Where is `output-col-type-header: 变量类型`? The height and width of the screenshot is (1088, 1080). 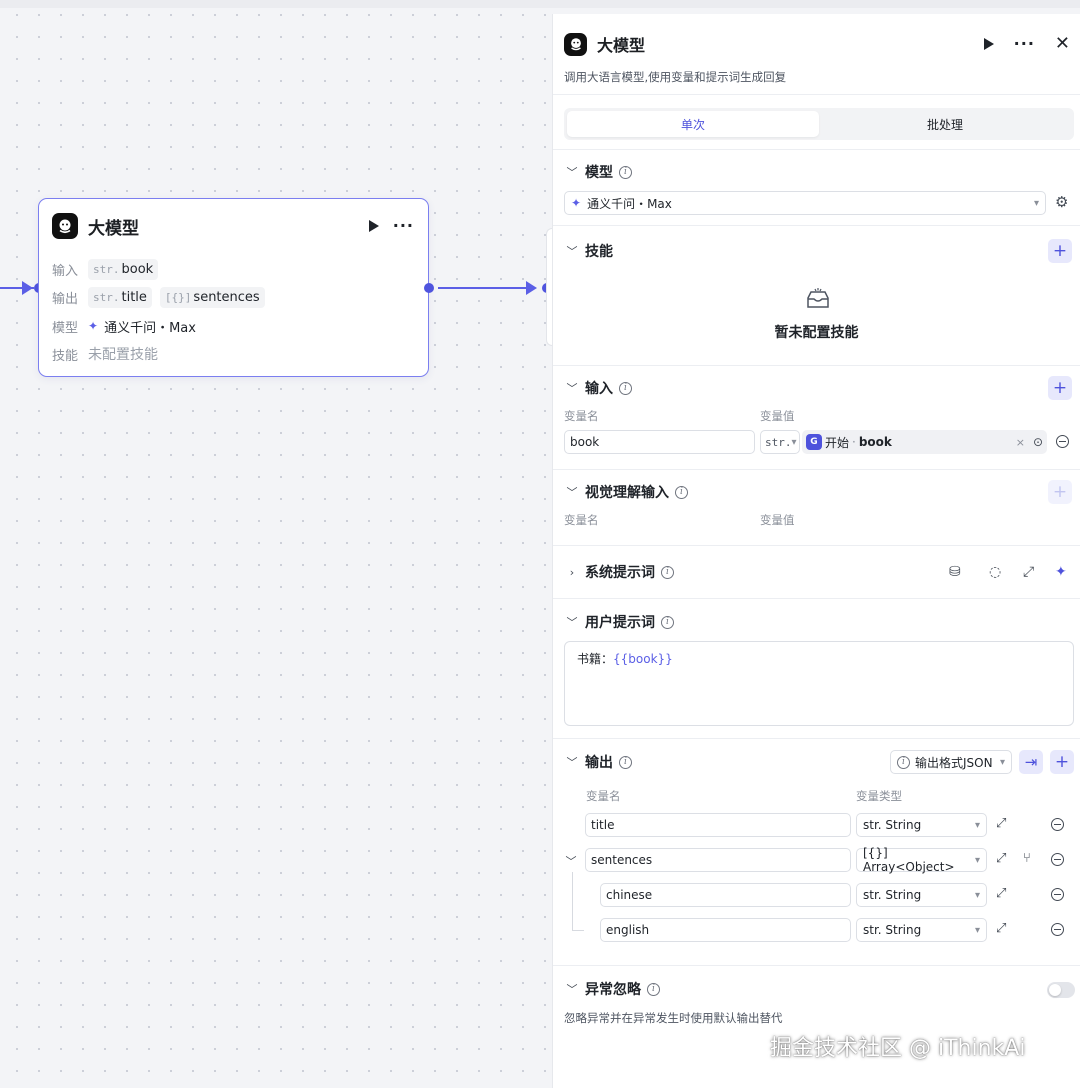
output-col-type-header: 变量类型 is located at coordinates (879, 796).